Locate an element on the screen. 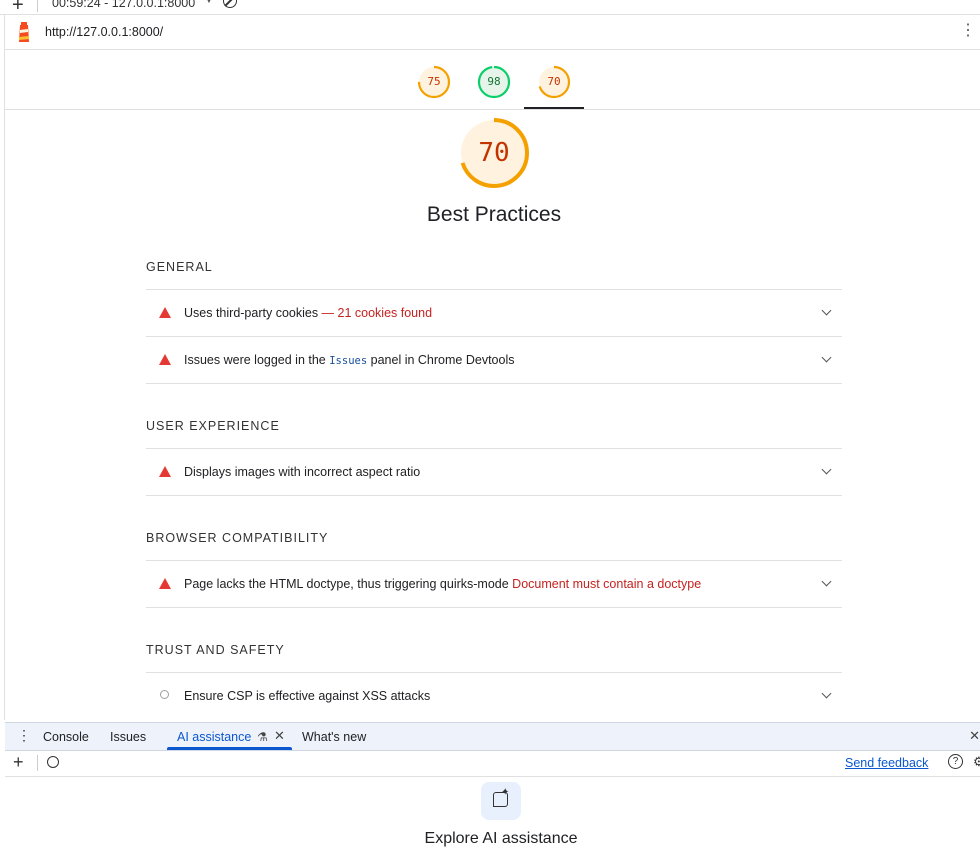 The width and height of the screenshot is (980, 858). tab-issues: Issues is located at coordinates (128, 737).